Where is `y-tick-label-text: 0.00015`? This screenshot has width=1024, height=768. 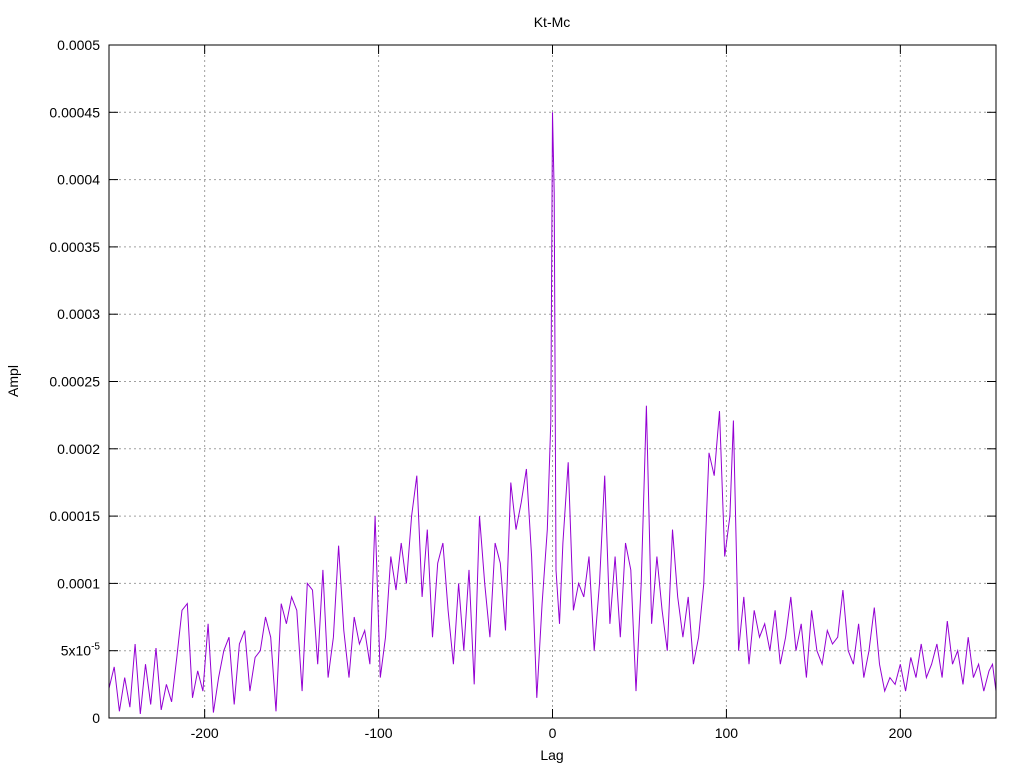
y-tick-label-text: 0.00015 is located at coordinates (74, 516).